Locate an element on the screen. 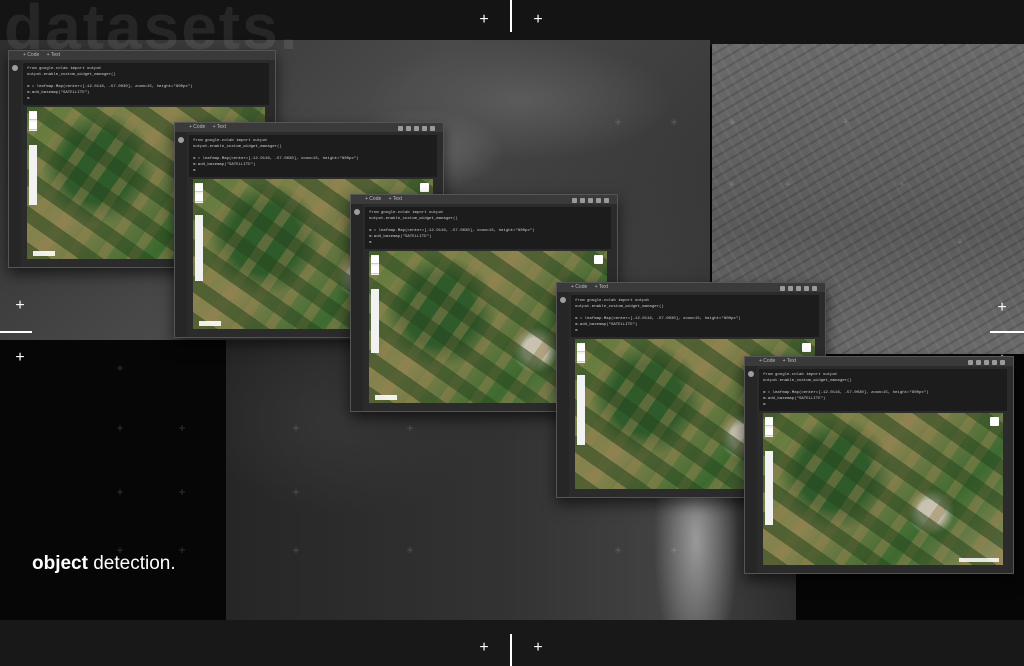  code-line: m is located at coordinates (370, 243).